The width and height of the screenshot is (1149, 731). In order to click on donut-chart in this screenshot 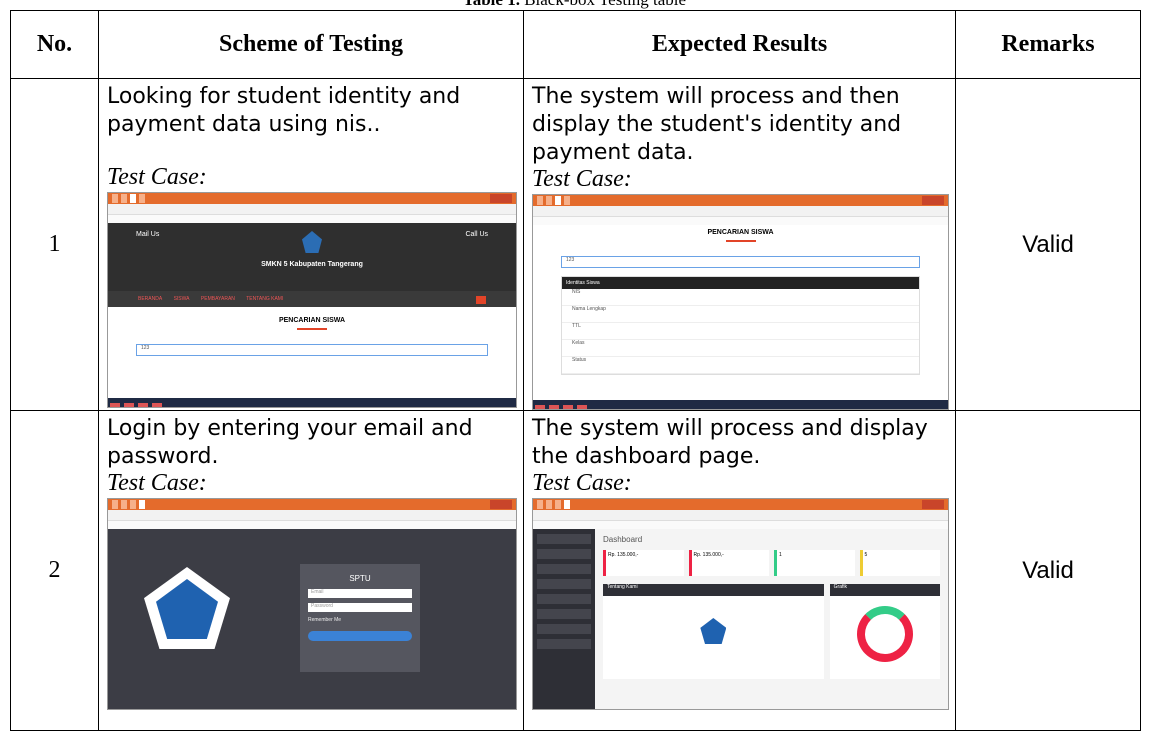, I will do `click(884, 634)`.